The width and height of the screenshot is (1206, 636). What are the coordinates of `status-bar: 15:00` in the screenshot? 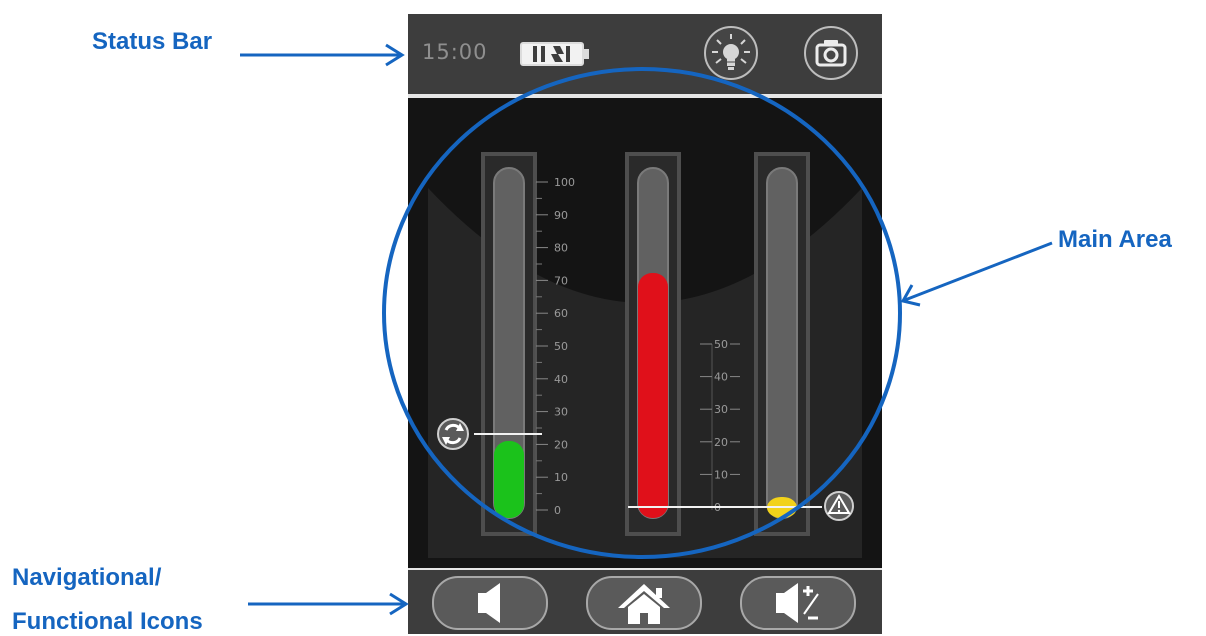 It's located at (645, 54).